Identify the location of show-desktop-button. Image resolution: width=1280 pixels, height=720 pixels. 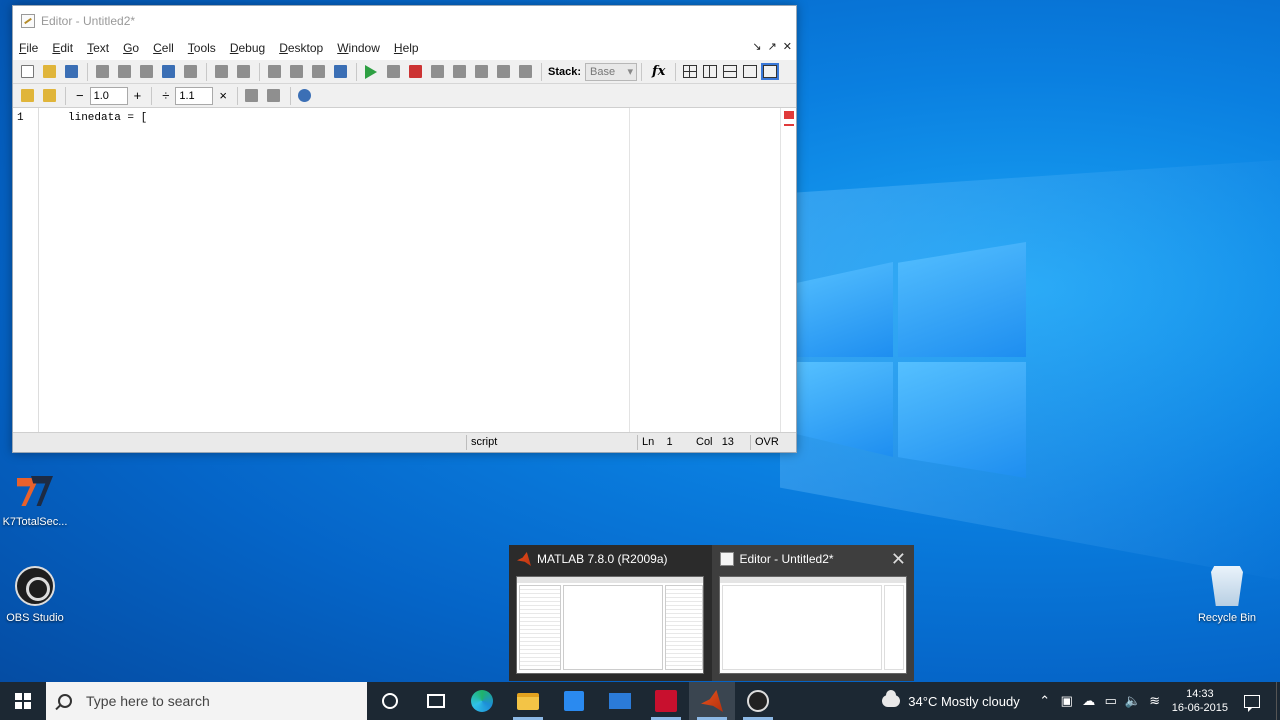
(1278, 701).